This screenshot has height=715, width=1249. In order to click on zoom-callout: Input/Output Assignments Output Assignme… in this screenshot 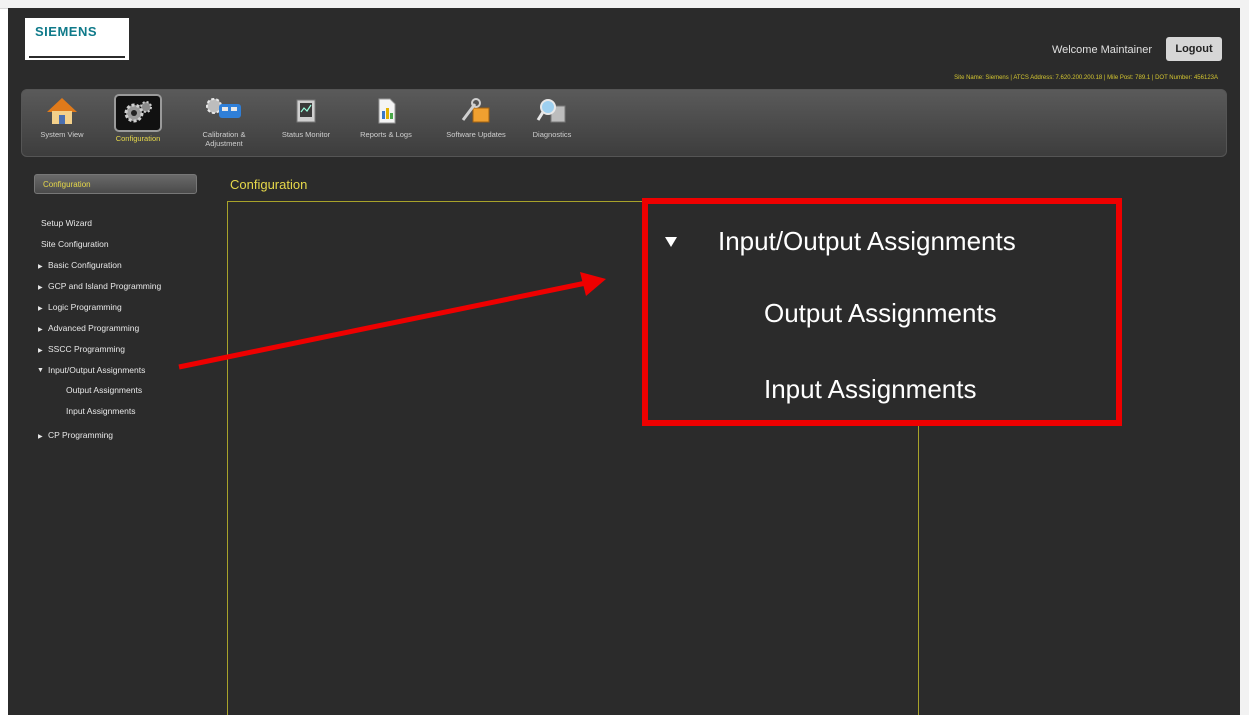, I will do `click(882, 312)`.